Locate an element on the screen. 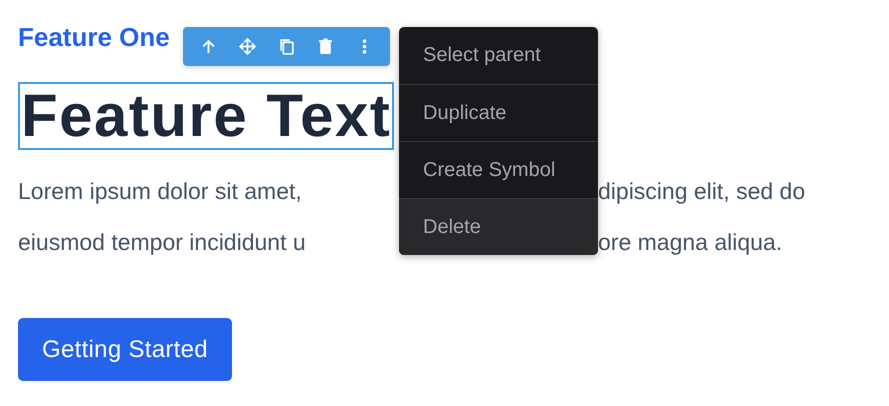  menu-item: Delete is located at coordinates (498, 226).